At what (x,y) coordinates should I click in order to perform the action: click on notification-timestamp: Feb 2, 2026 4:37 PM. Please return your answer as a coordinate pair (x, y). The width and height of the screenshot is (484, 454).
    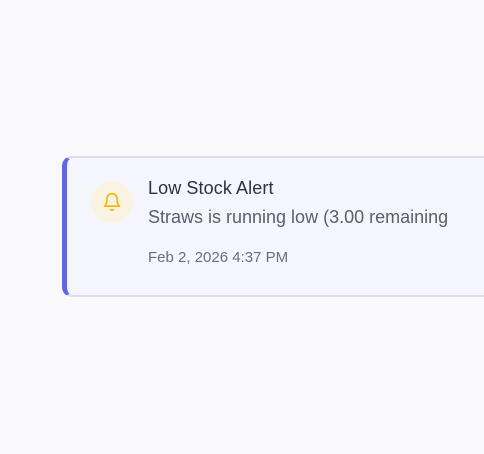
    Looking at the image, I should click on (218, 257).